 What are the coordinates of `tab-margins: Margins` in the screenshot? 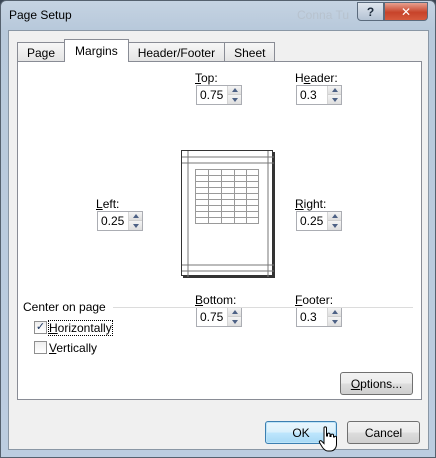 It's located at (96, 50).